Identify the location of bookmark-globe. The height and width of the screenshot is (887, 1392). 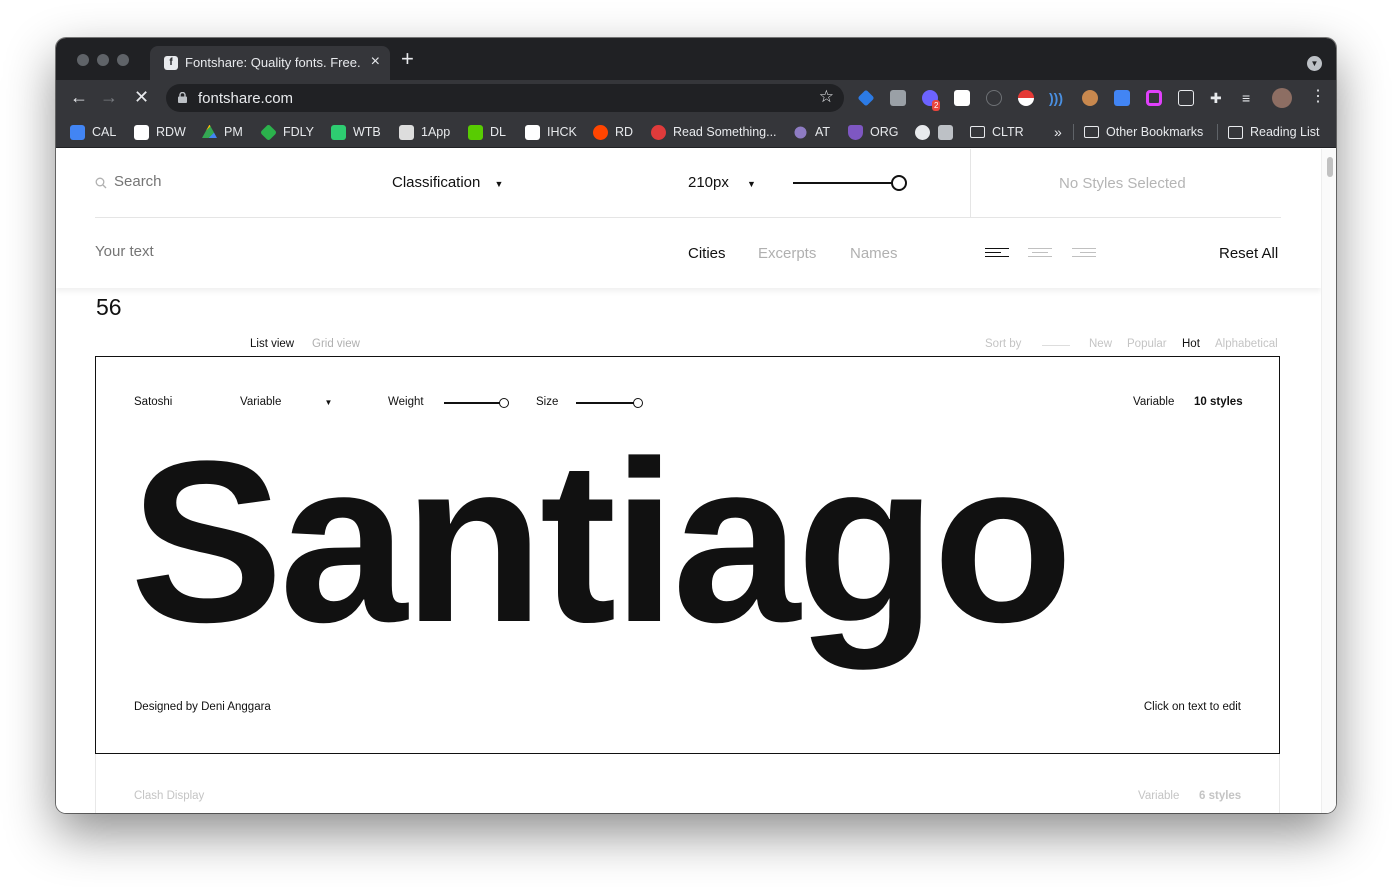
(926, 132).